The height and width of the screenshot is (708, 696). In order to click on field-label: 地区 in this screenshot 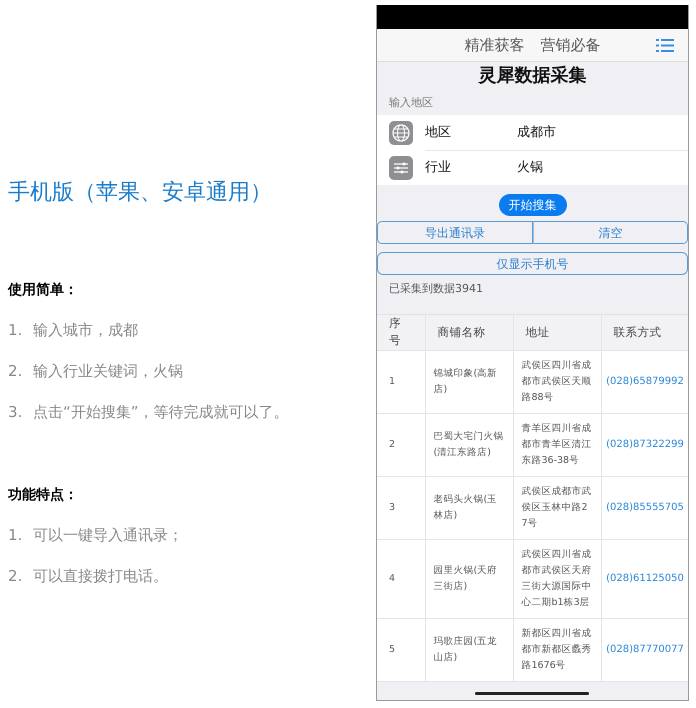, I will do `click(438, 133)`.